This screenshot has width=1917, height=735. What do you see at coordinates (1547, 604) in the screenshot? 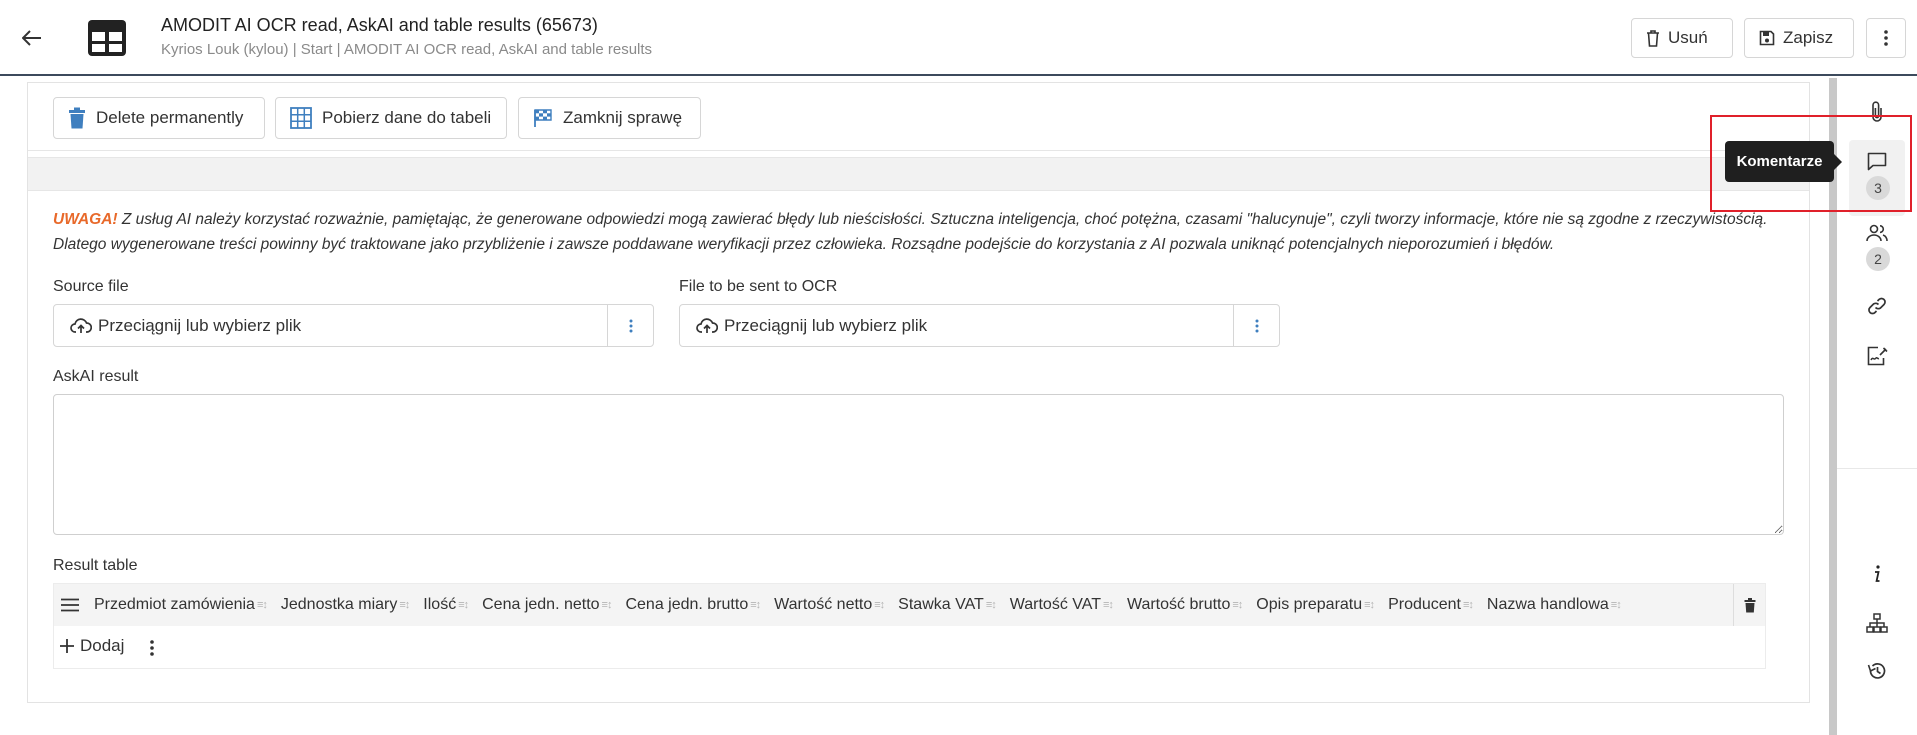
I see `column-header-label: Nazwa handlowa` at bounding box center [1547, 604].